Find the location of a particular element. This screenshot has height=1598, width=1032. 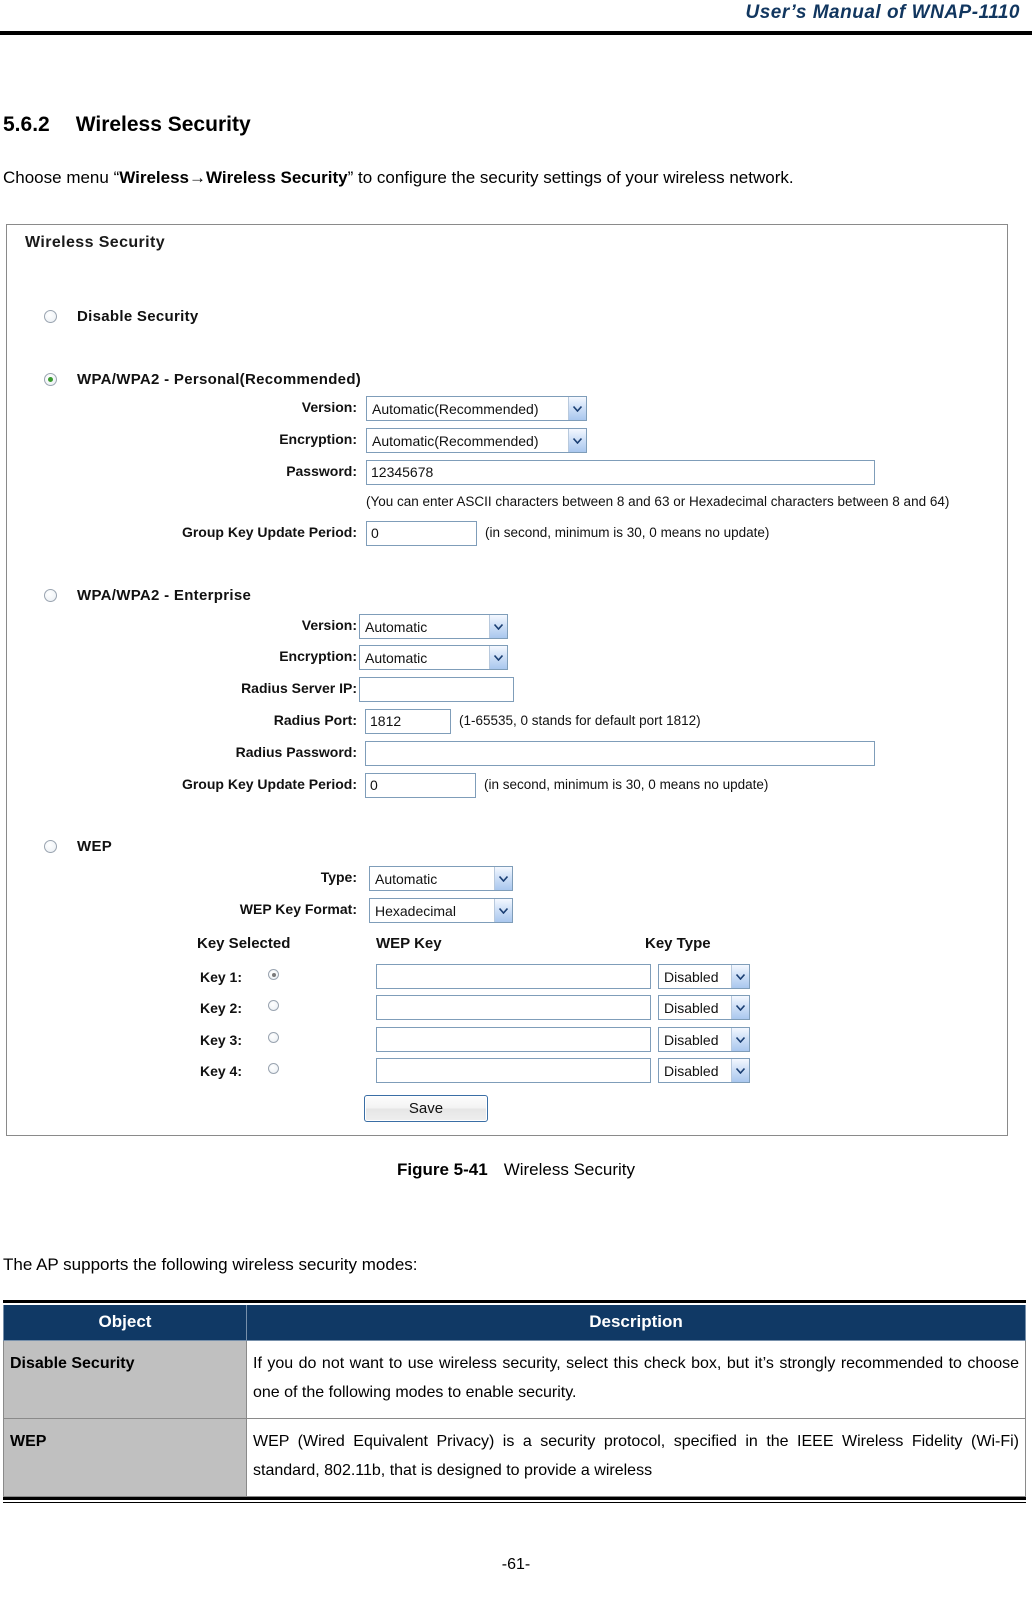

select-wep-type-value: Automatic is located at coordinates (406, 878).